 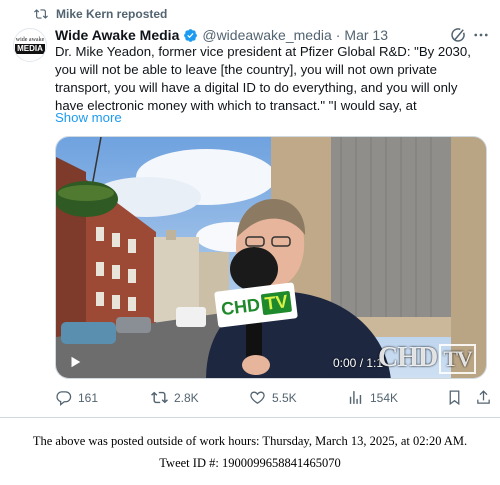 What do you see at coordinates (111, 14) in the screenshot?
I see `repost-label: Mike Kern reposted` at bounding box center [111, 14].